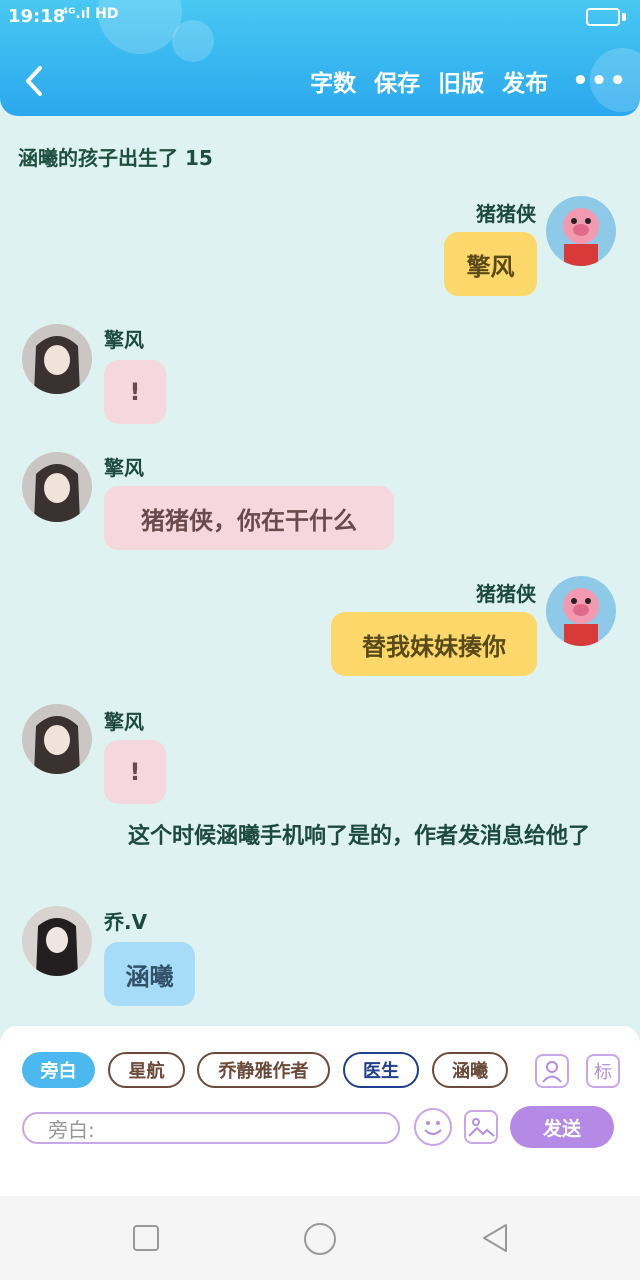  I want to click on recent-apps-icon, so click(146, 1238).